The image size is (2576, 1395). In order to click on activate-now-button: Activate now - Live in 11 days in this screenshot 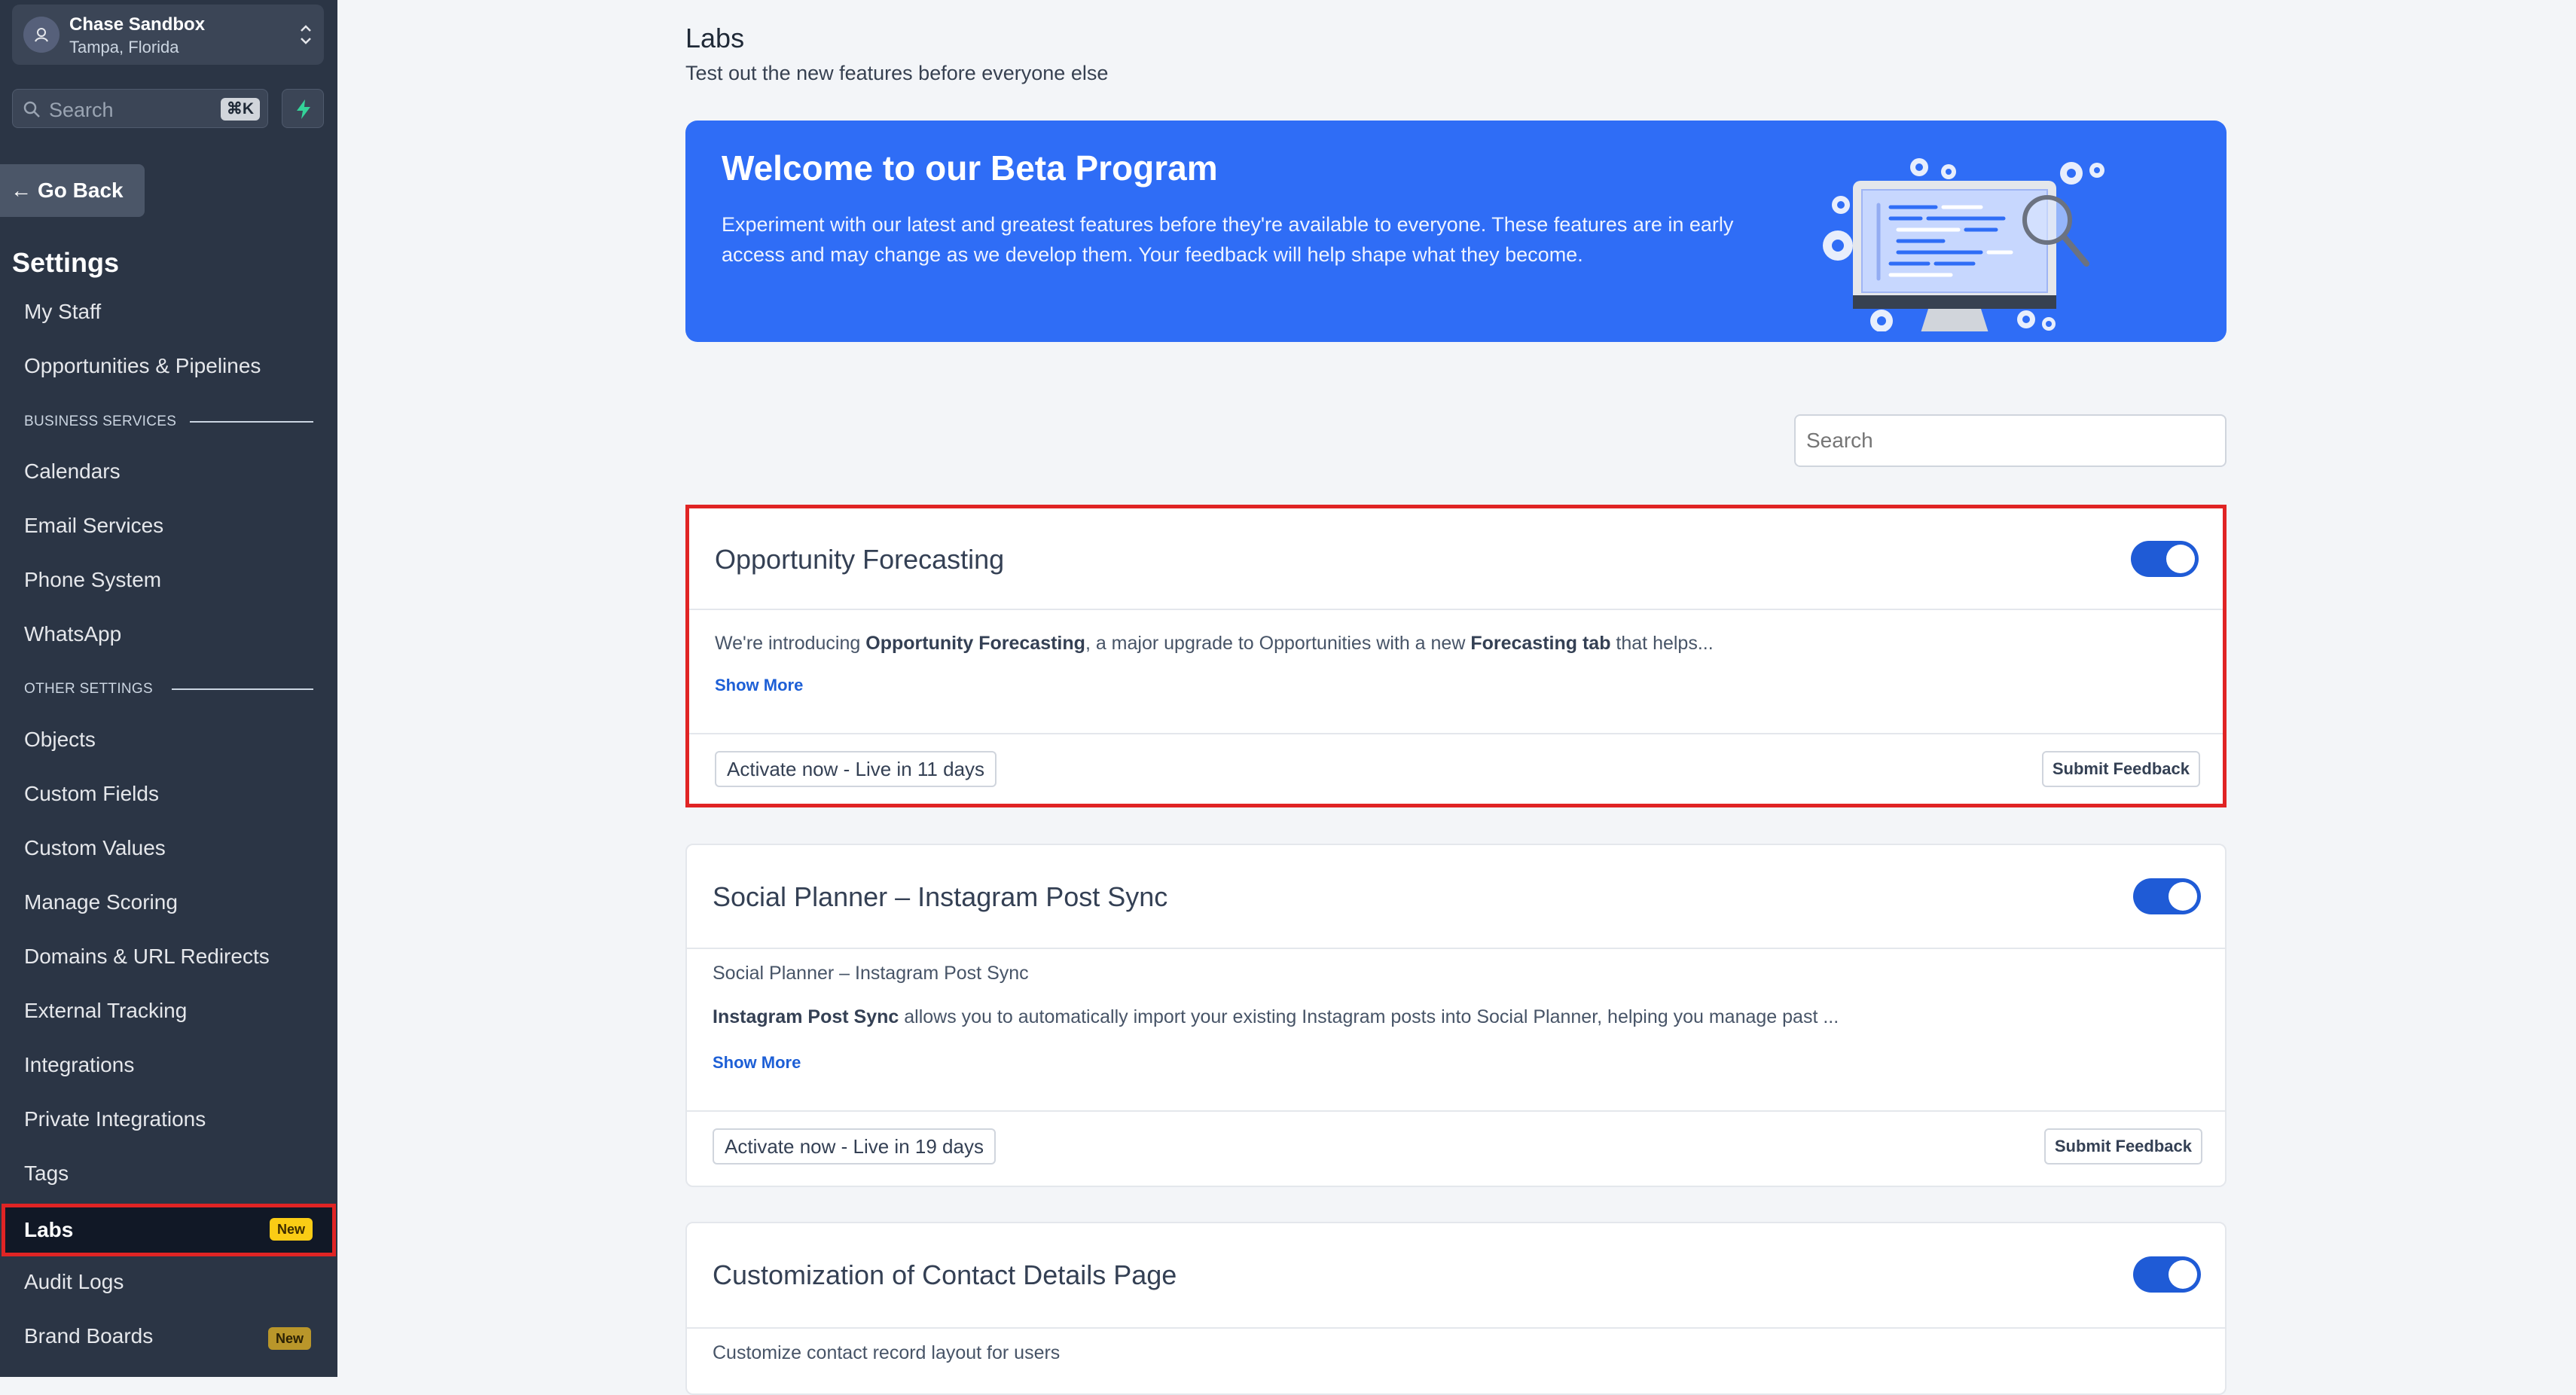, I will do `click(856, 769)`.